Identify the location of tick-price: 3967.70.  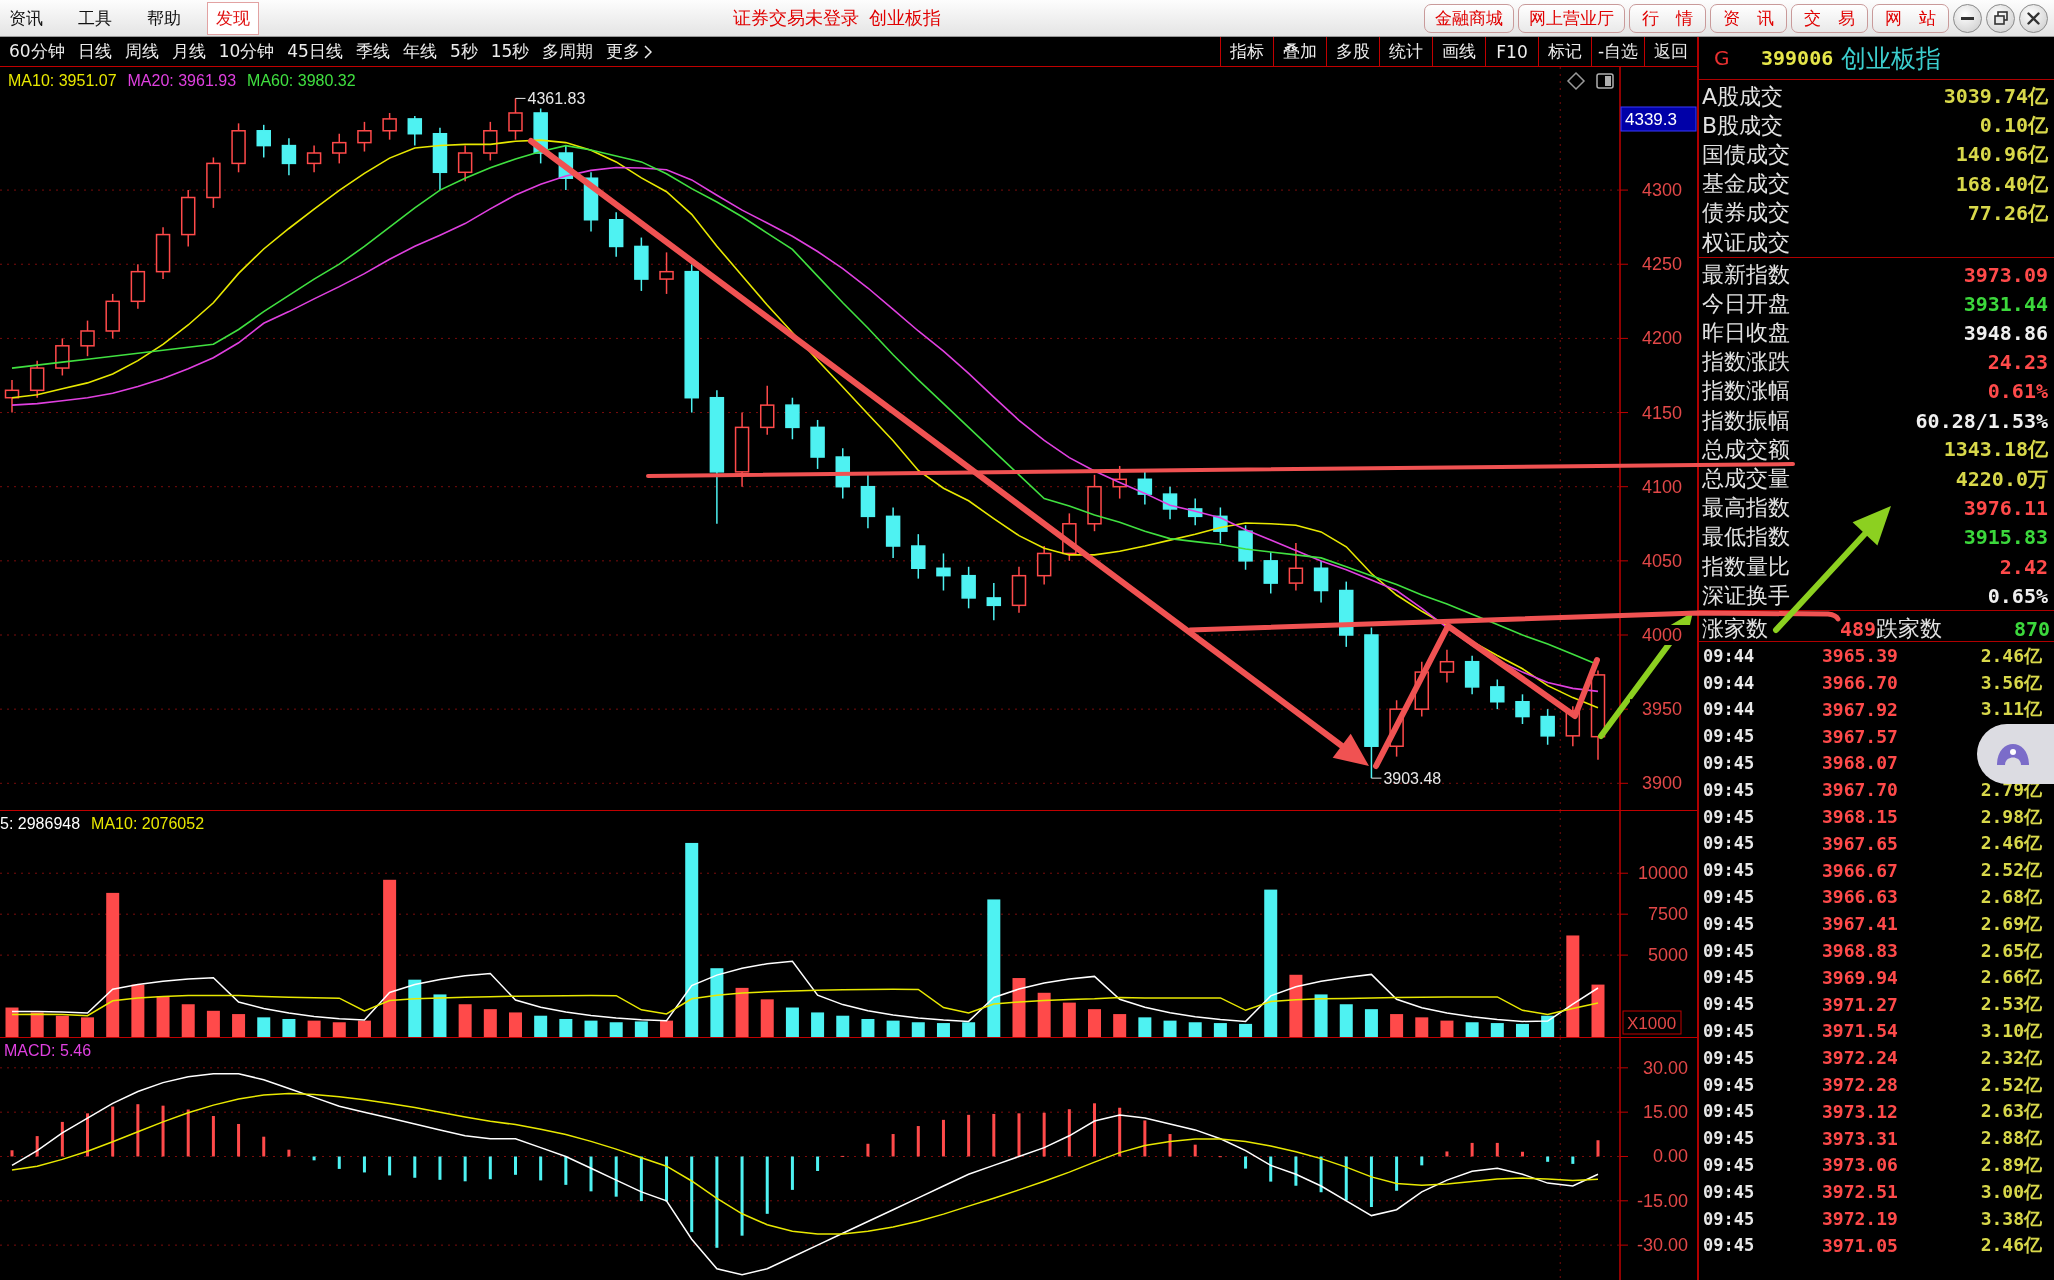
(1860, 790).